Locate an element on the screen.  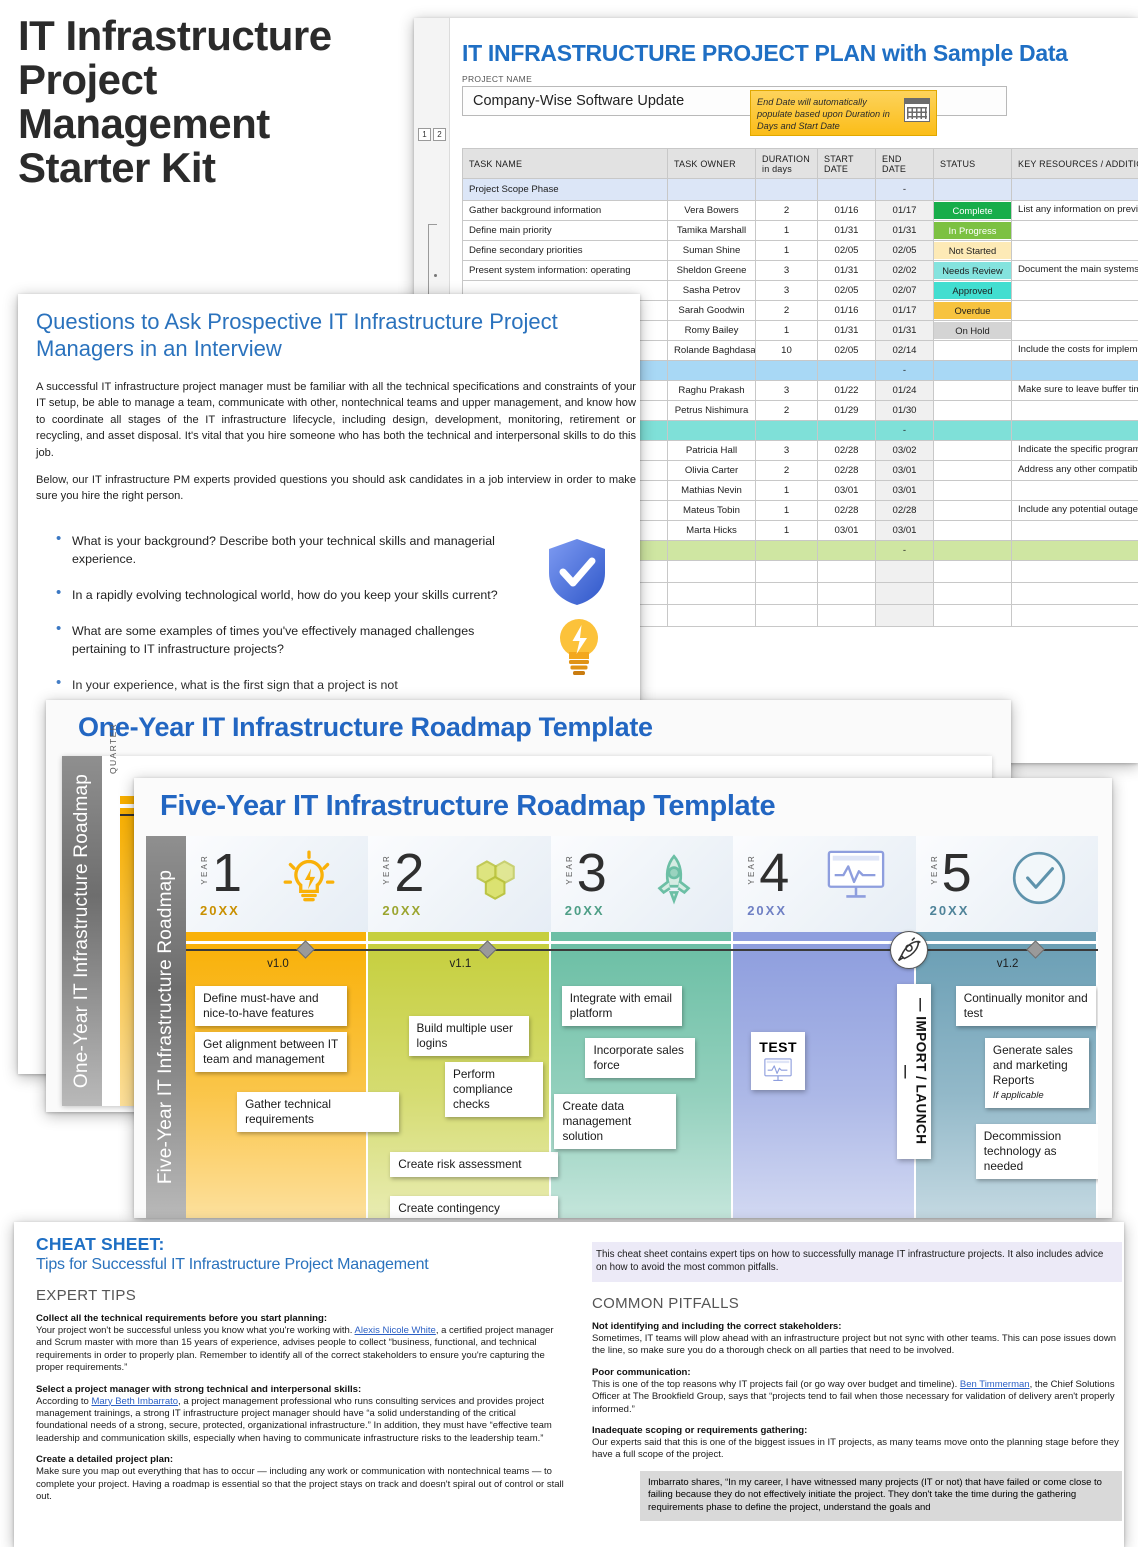
roadmap-task-chip: Continually monitor and test is located at coordinates (1025, 1006).